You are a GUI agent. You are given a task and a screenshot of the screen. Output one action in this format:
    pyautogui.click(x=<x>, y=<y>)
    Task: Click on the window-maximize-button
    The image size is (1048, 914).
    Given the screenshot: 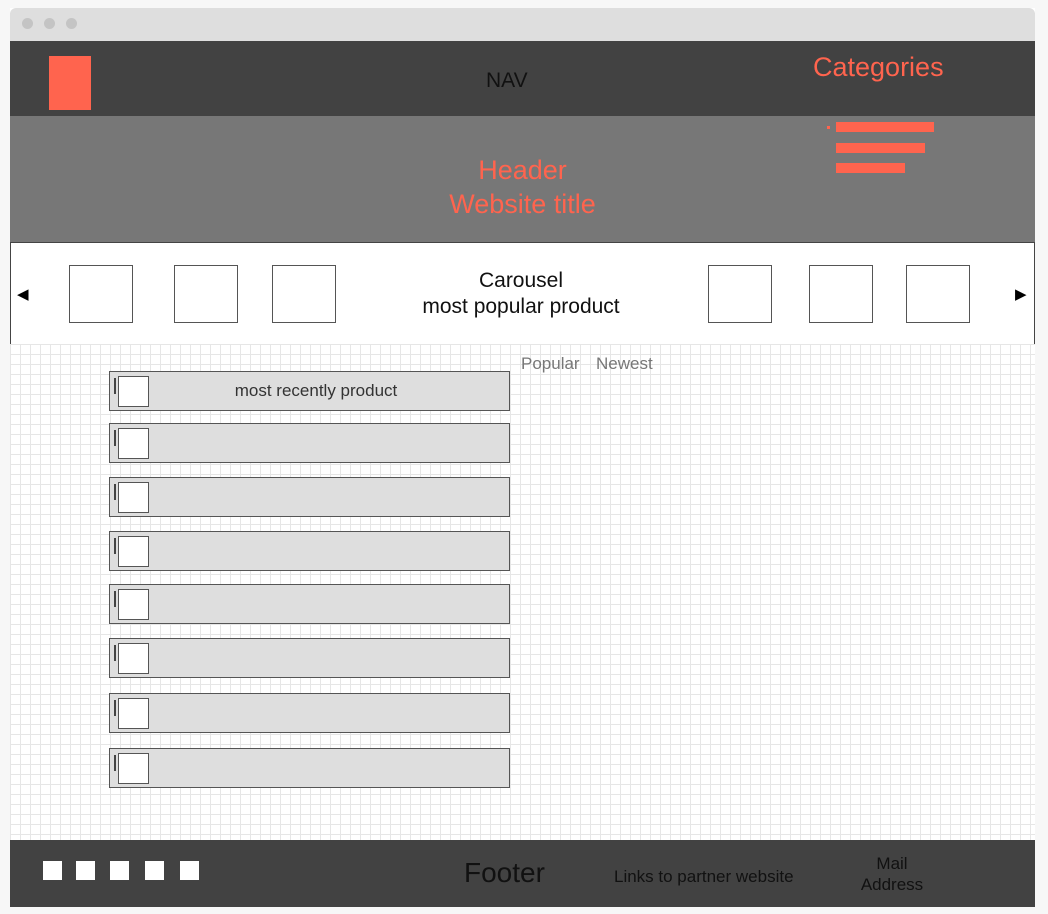 What is the action you would take?
    pyautogui.click(x=71, y=23)
    